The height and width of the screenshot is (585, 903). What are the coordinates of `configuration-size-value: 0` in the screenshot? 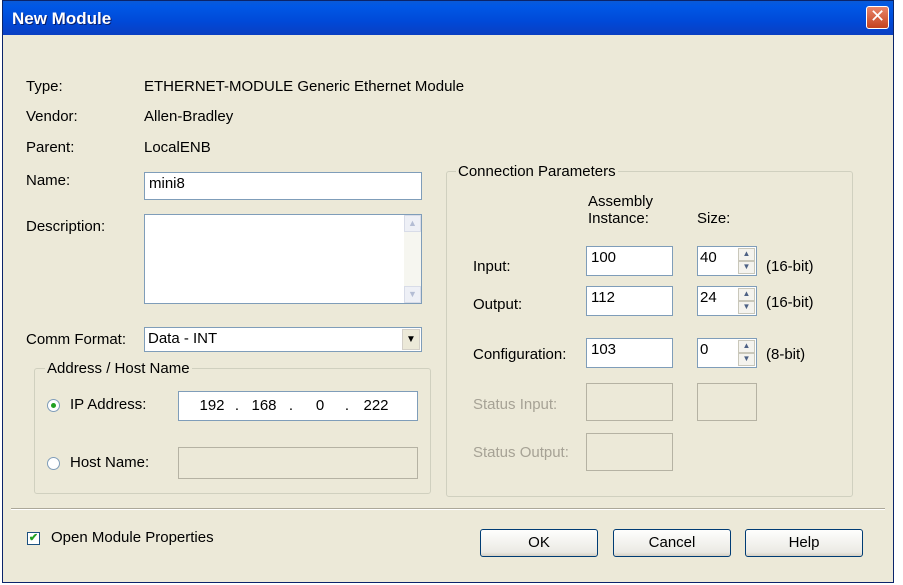 It's located at (704, 349).